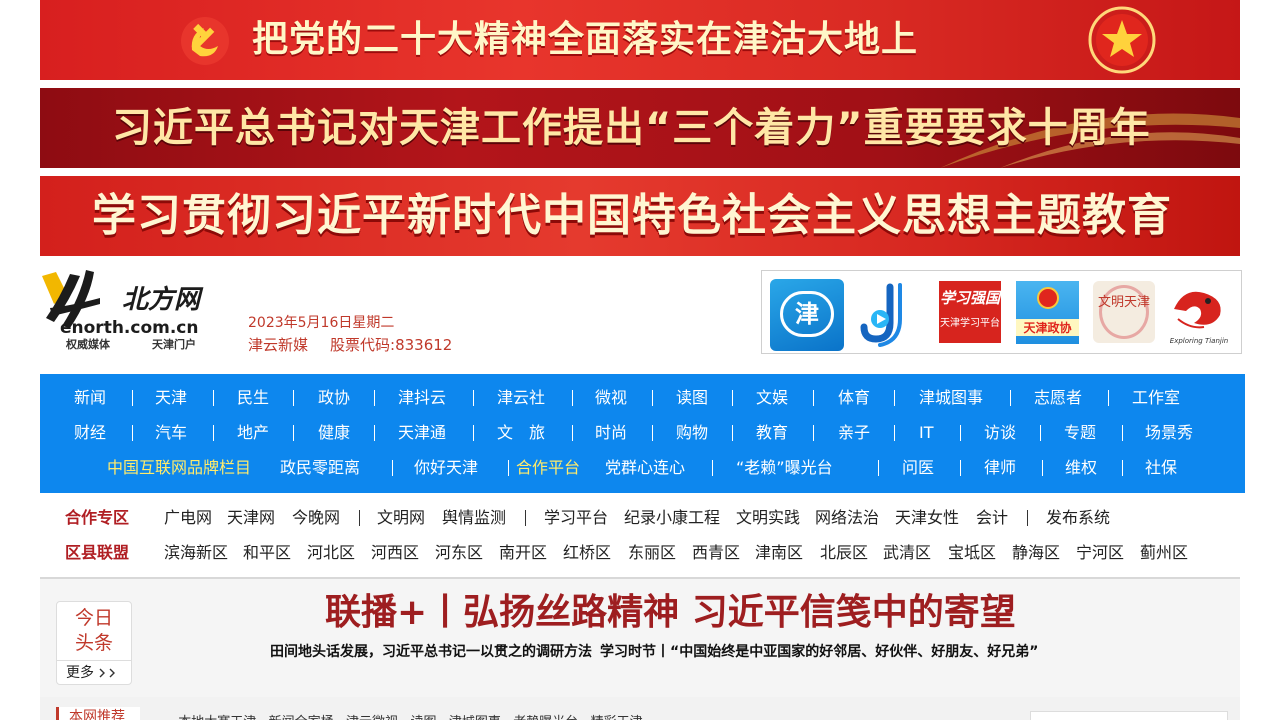  I want to click on nav-item: 微视, so click(611, 397).